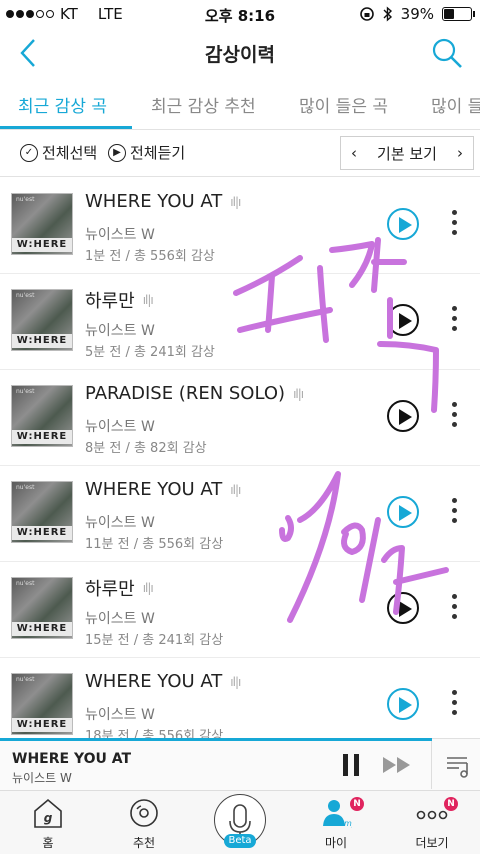 This screenshot has width=480, height=855. What do you see at coordinates (351, 765) in the screenshot?
I see `pause-button` at bounding box center [351, 765].